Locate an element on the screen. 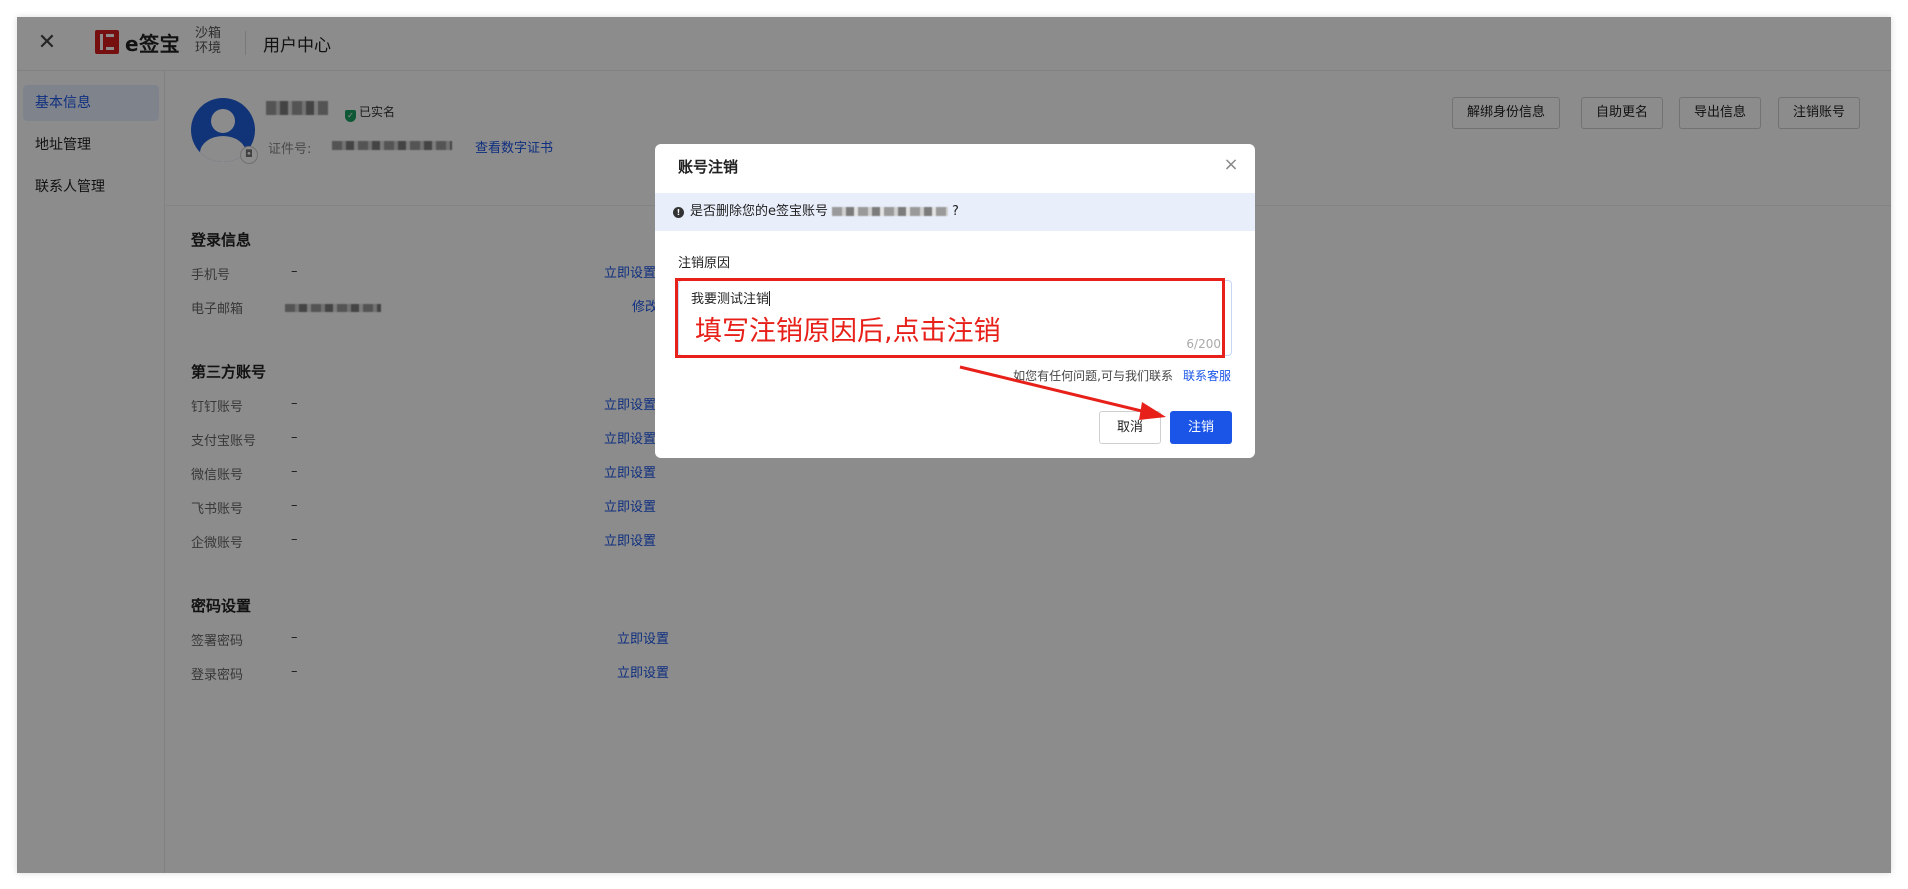 The image size is (1908, 889). dialog-cancel-button: 取消 is located at coordinates (1130, 427).